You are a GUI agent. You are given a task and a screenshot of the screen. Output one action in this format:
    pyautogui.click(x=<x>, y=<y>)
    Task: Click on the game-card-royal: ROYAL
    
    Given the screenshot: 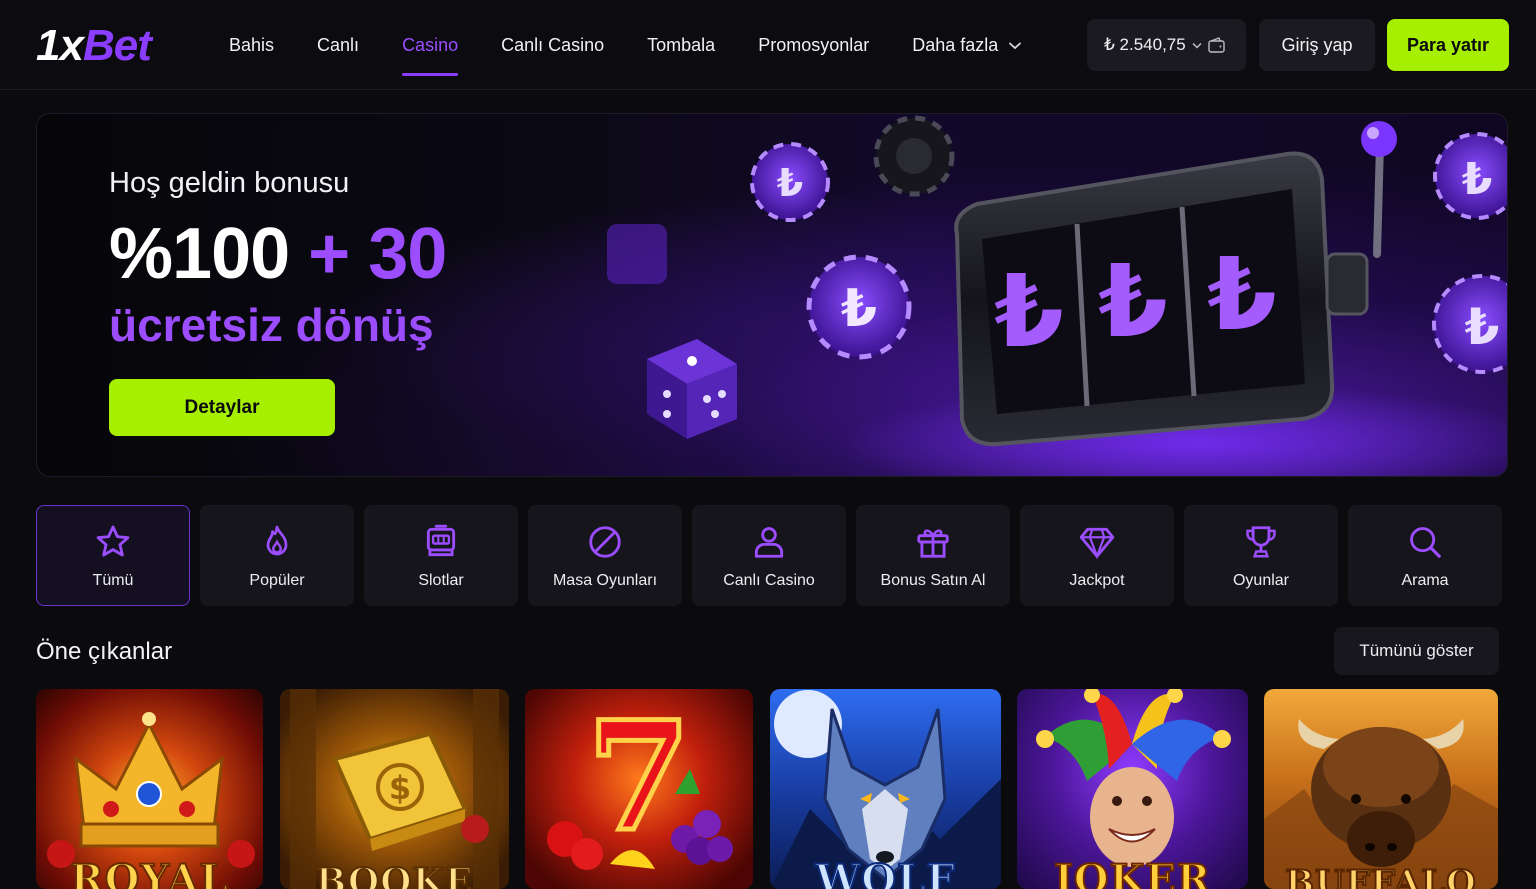 What is the action you would take?
    pyautogui.click(x=149, y=789)
    